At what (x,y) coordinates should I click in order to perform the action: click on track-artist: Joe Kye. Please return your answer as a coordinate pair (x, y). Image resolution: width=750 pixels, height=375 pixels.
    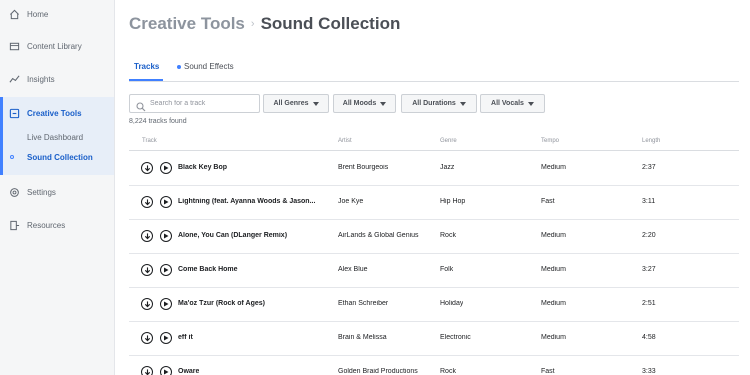
    Looking at the image, I should click on (351, 201).